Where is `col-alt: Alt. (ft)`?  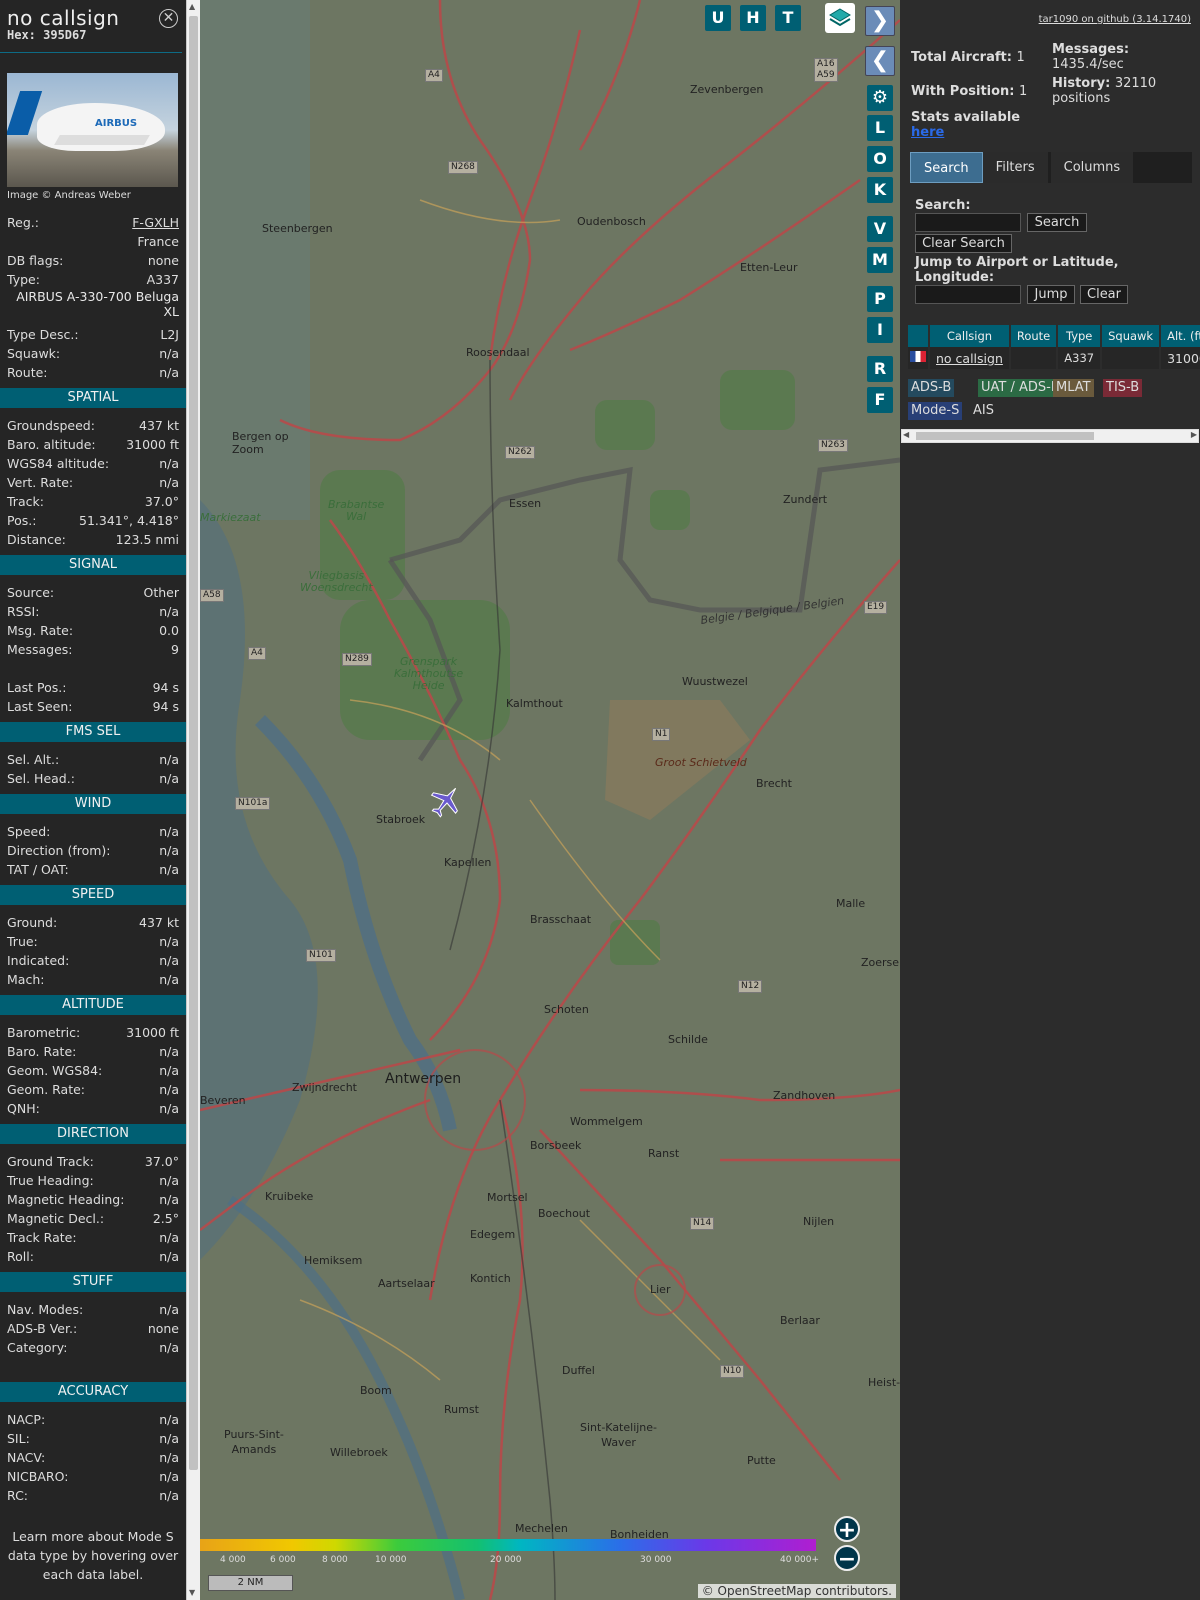 col-alt: Alt. (ft) is located at coordinates (1180, 336).